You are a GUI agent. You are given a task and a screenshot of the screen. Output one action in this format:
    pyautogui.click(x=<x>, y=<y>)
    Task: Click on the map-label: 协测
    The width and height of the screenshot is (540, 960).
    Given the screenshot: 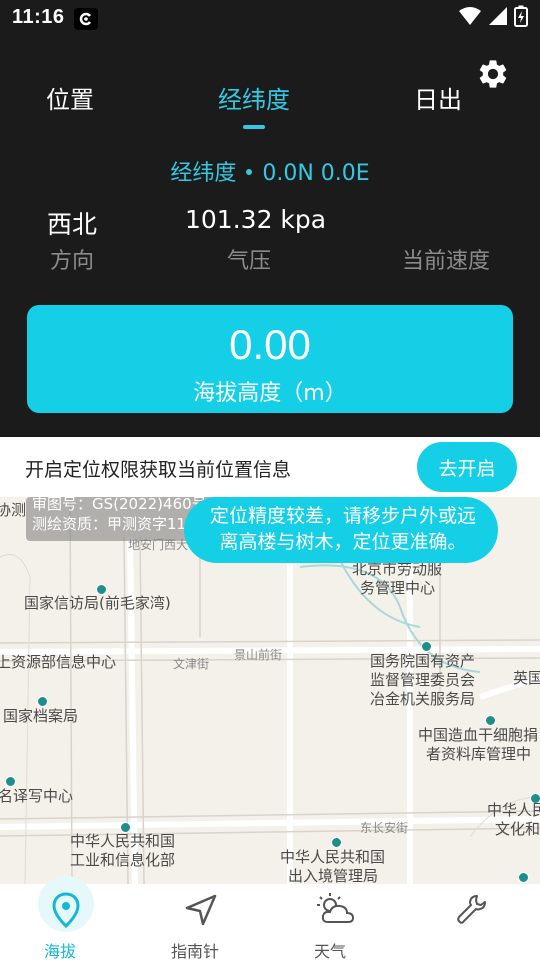 What is the action you would take?
    pyautogui.click(x=13, y=510)
    